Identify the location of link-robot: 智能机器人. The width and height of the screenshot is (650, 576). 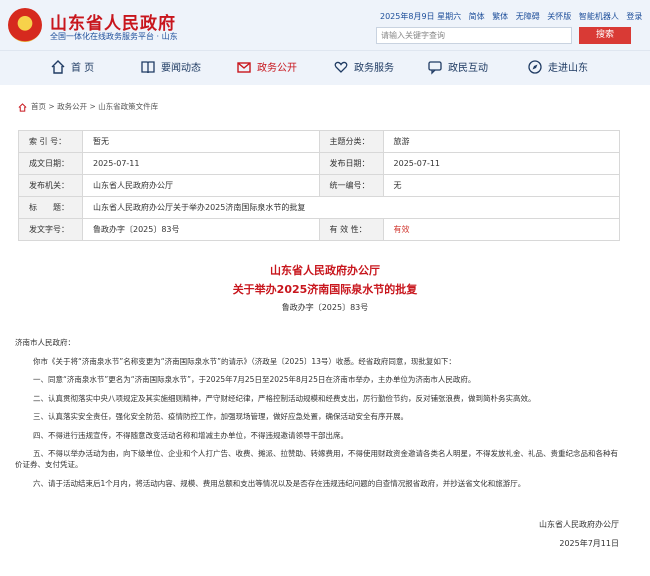
(599, 16).